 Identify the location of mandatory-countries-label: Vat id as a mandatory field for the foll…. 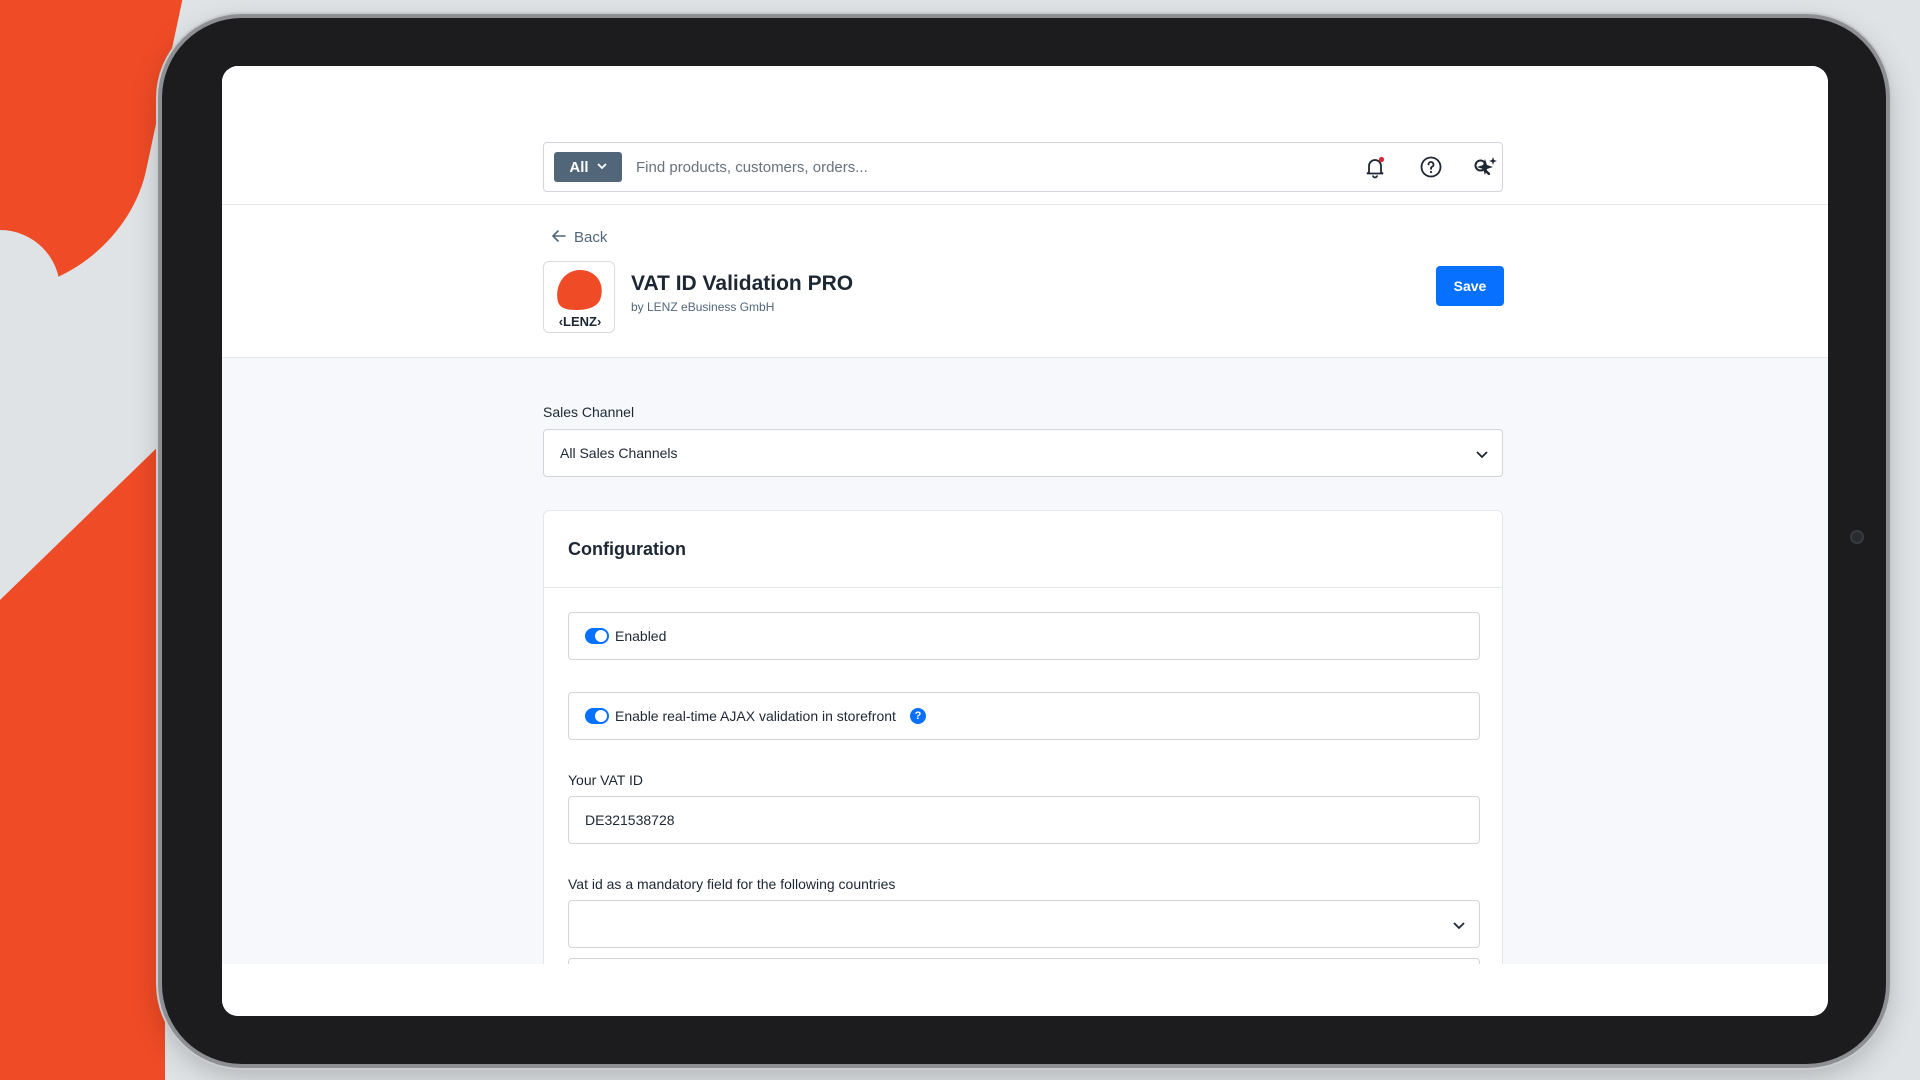
(732, 884).